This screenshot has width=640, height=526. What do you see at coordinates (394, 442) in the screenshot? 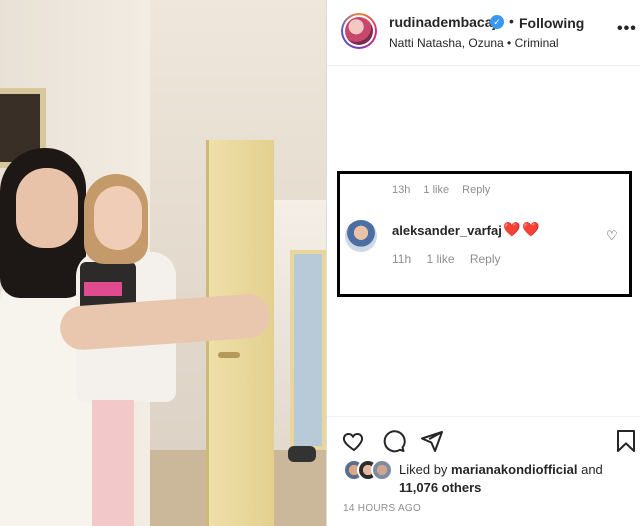
I see `comment-bubble-icon` at bounding box center [394, 442].